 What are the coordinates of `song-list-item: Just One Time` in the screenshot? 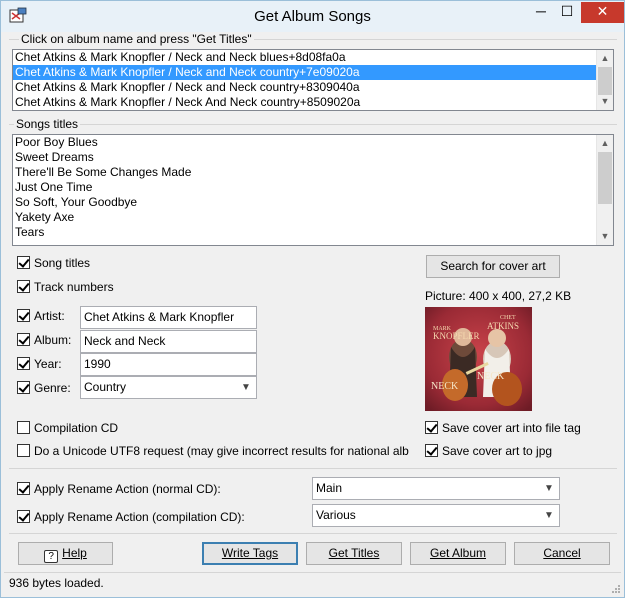 It's located at (313, 187).